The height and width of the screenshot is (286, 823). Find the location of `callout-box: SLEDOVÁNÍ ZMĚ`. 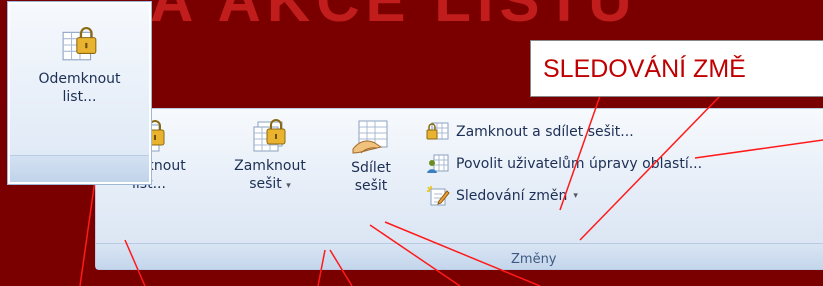

callout-box: SLEDOVÁNÍ ZMĚ is located at coordinates (676, 68).